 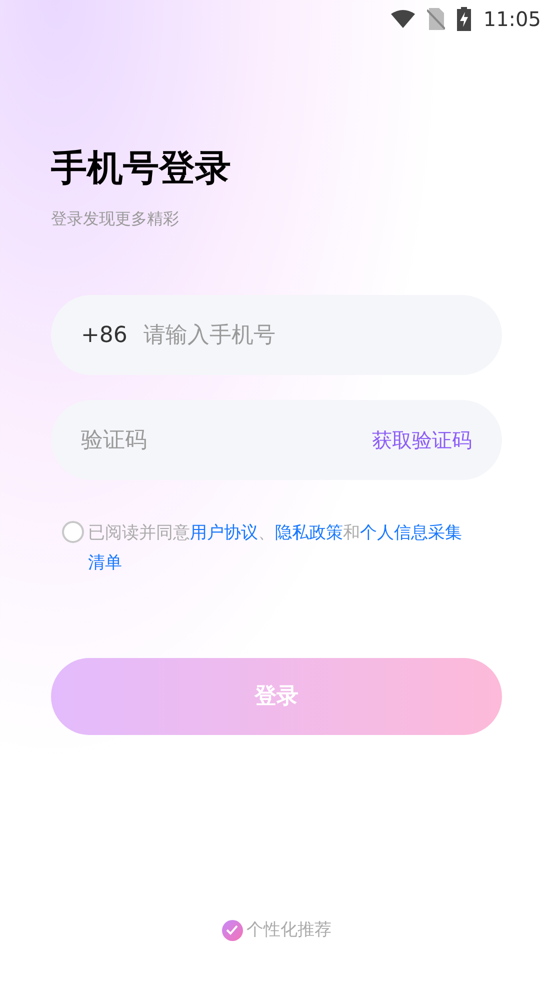 I want to click on country-code: +86, so click(x=104, y=335).